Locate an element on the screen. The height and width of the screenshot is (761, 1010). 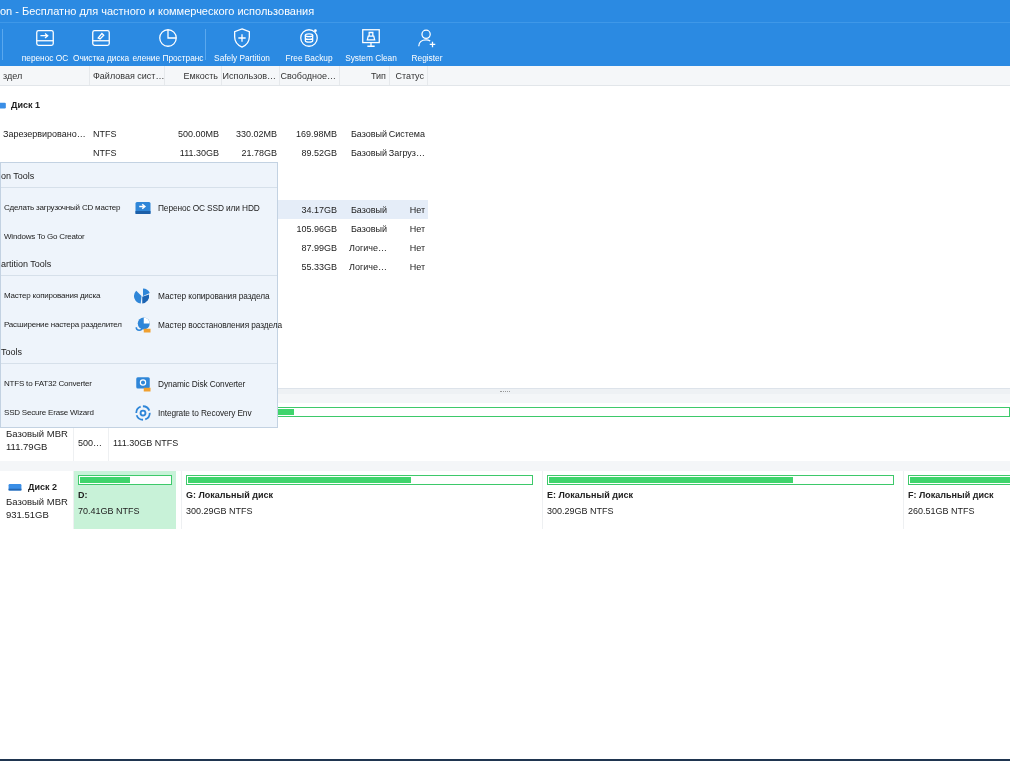
table-cell-text: 87.99GB is located at coordinates (319, 248).